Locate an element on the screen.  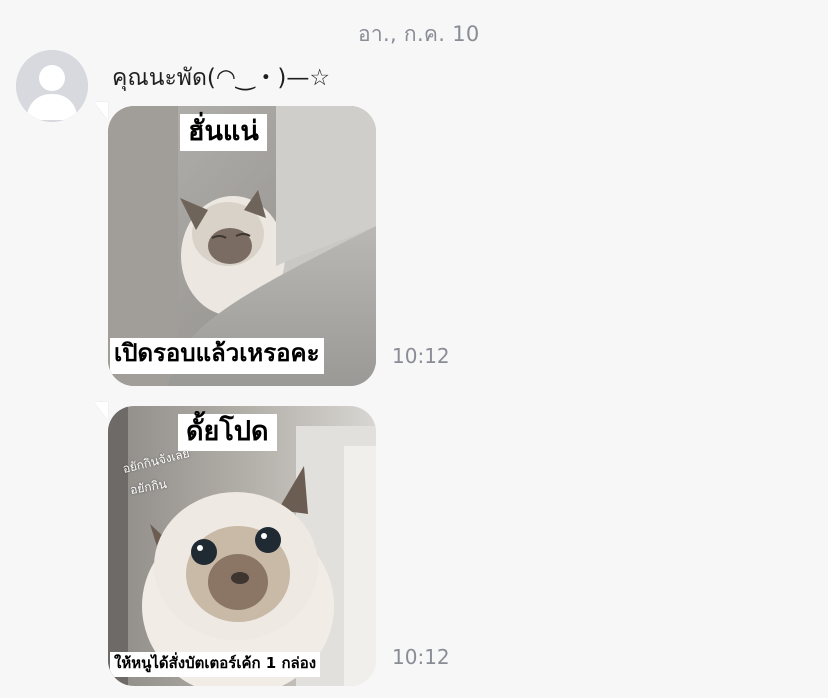
sticker-bottom-caption: เปิดรอบแล้วเหรอคะ is located at coordinates (217, 356).